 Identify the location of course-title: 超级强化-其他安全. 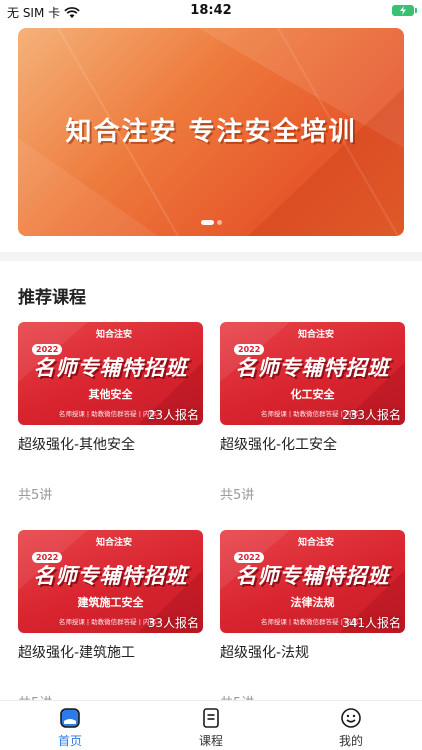
(77, 445).